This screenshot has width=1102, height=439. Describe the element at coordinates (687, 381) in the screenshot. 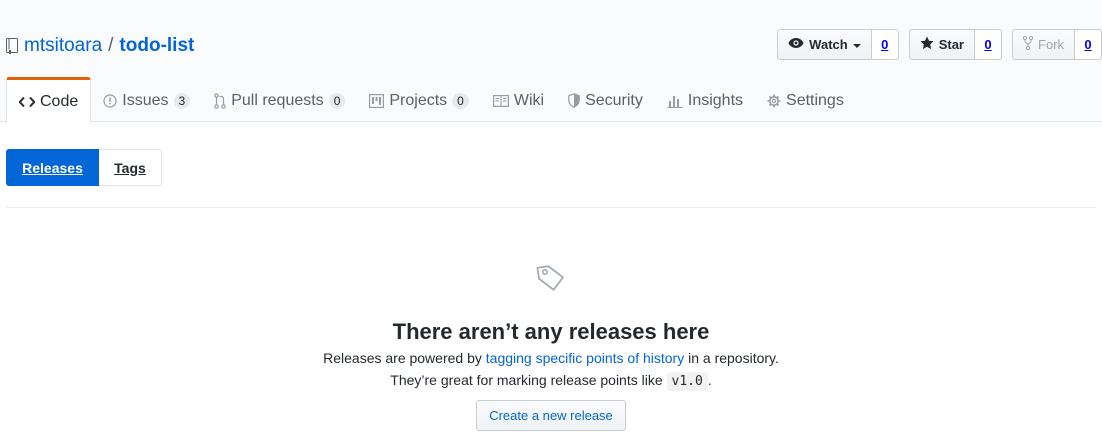

I see `version-code: v1.0` at that location.